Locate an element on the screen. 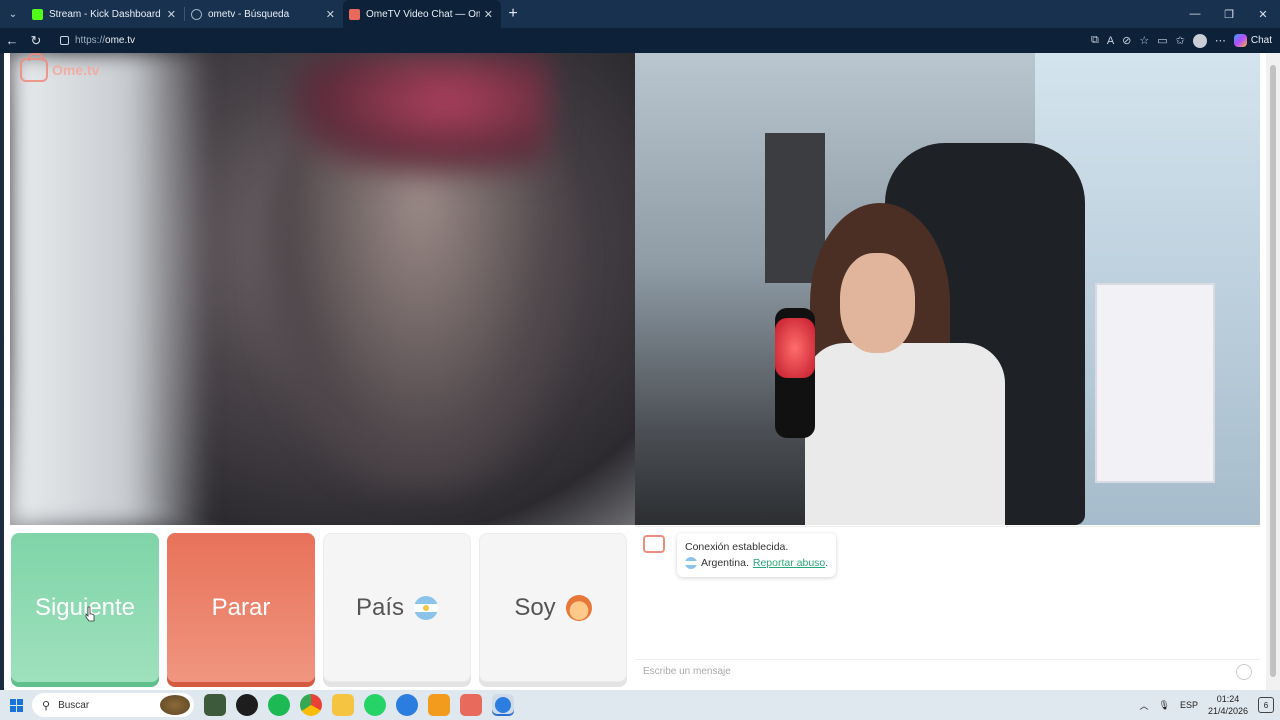  clock: 01:24 21/4/2026 is located at coordinates (1228, 705).